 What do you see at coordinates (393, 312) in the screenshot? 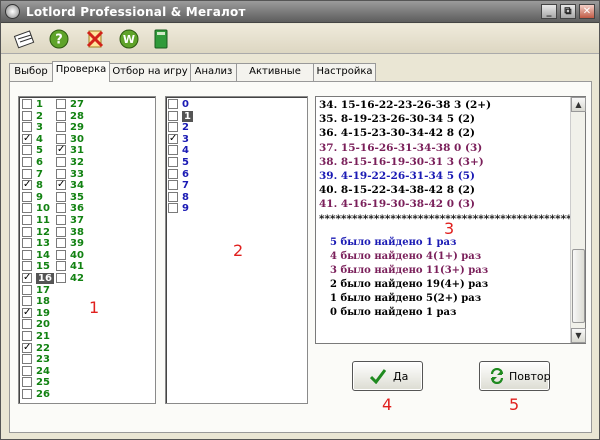
I see `summary-line: 0 было найдено 1 раз` at bounding box center [393, 312].